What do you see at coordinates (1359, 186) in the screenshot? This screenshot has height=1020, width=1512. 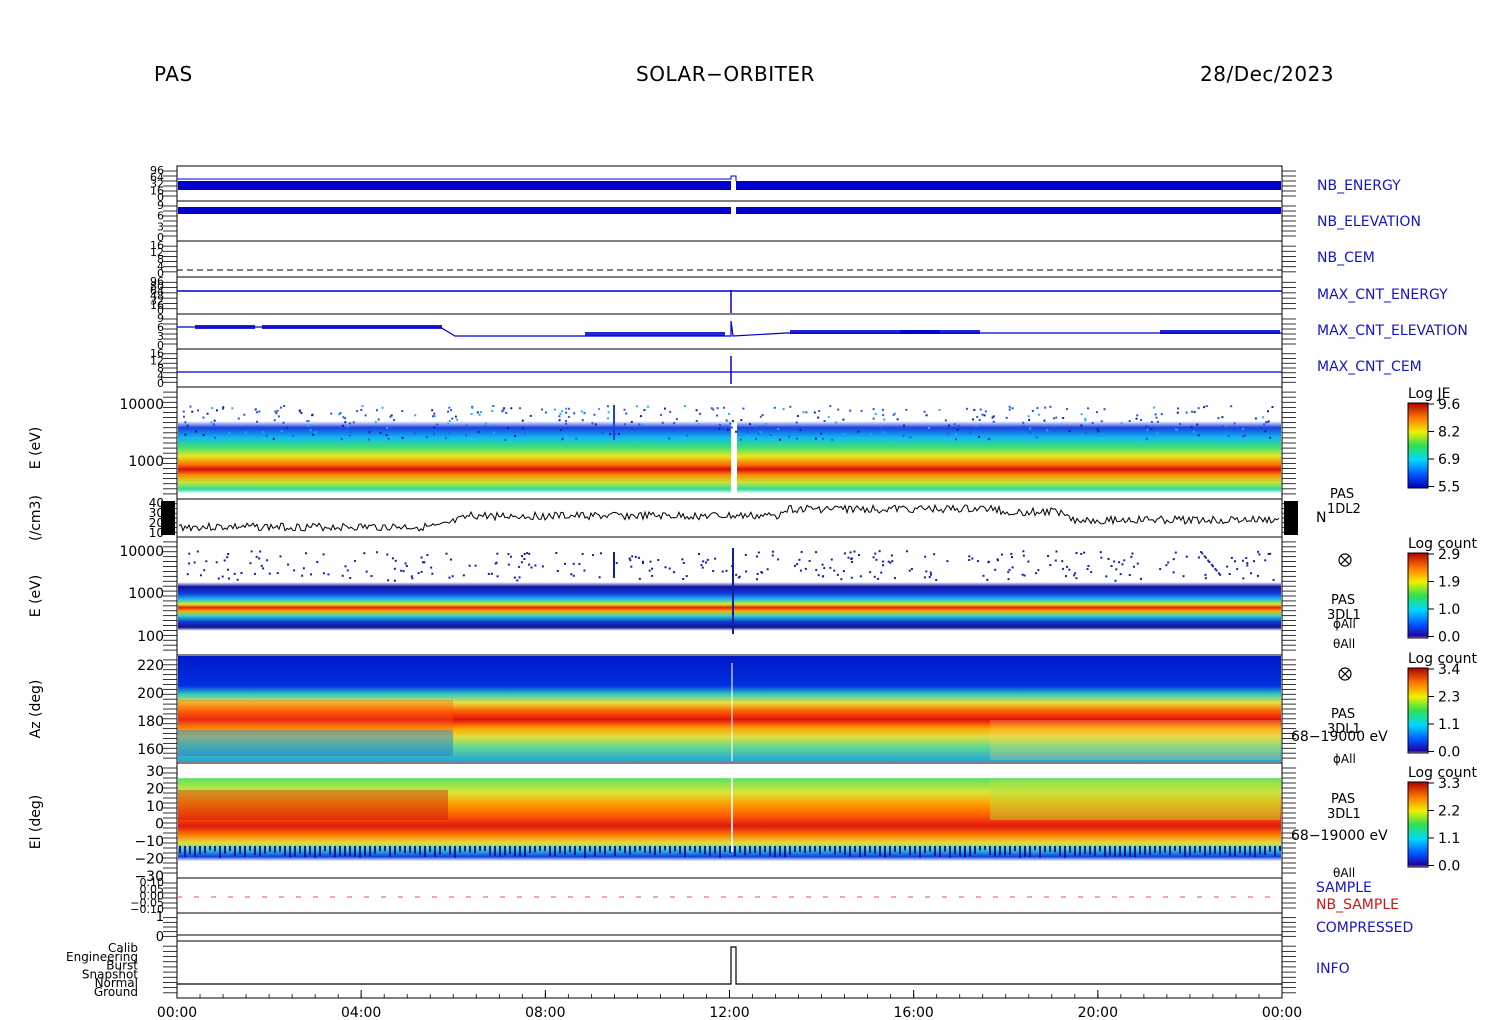 I see `panel-right-label: NB_ENERGY` at bounding box center [1359, 186].